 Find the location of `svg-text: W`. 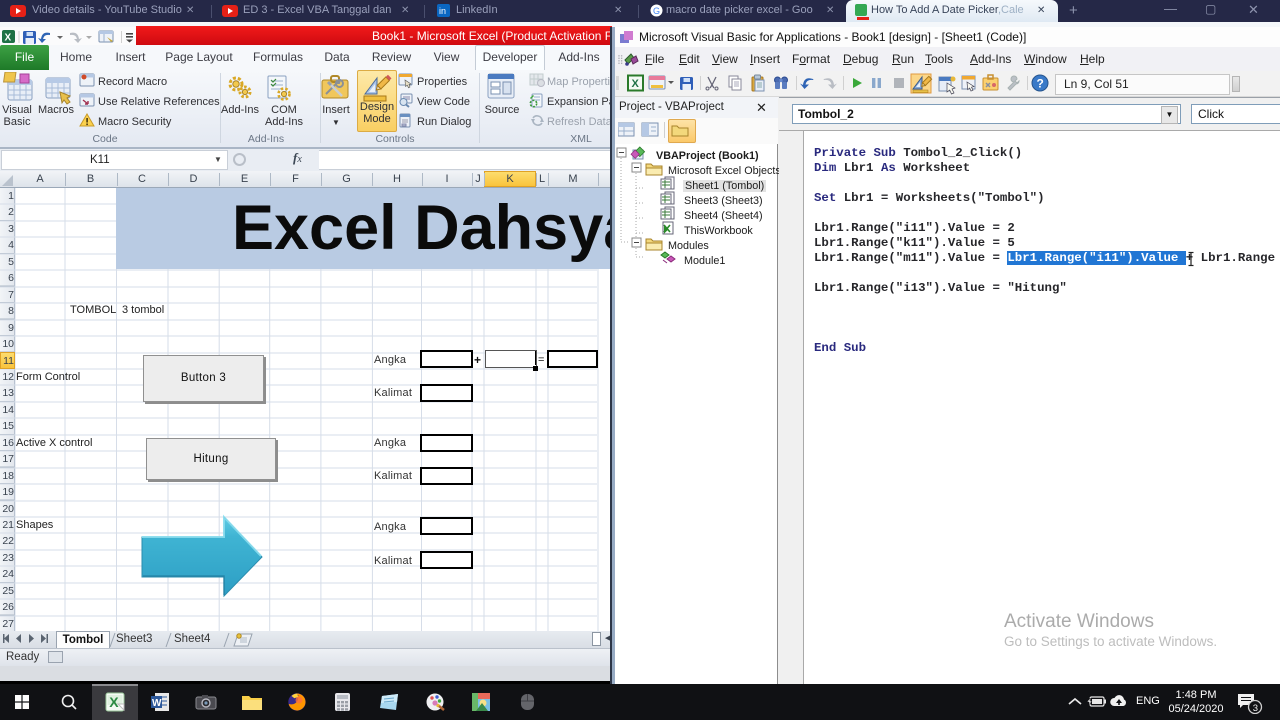

svg-text: W is located at coordinates (157, 703).